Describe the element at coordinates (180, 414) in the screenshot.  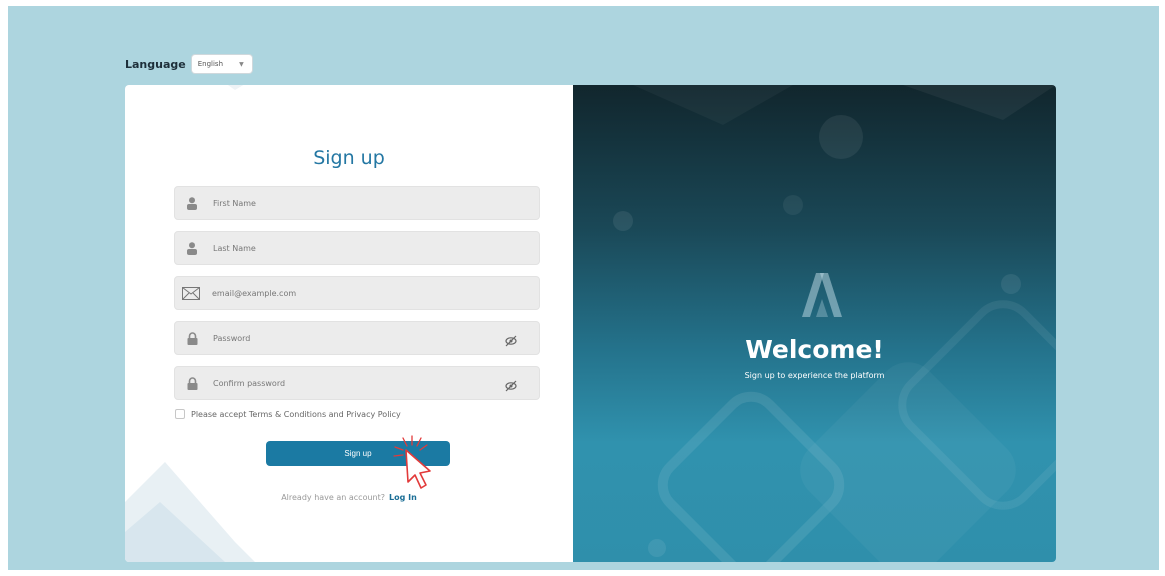
I see `terms-checkbox` at that location.